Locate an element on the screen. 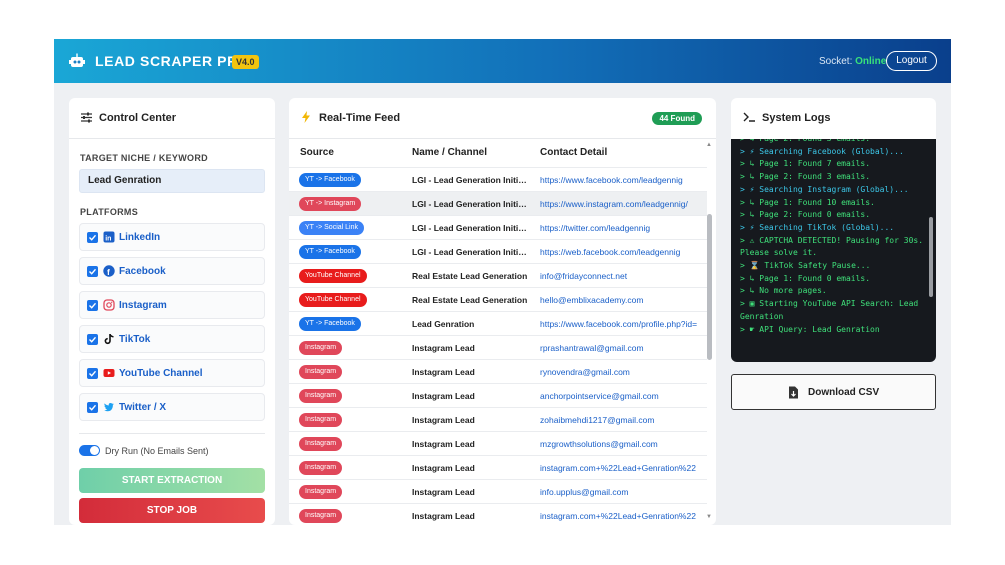 This screenshot has height=565, width=1005. source-badge: YT -> Instagram is located at coordinates (330, 204).